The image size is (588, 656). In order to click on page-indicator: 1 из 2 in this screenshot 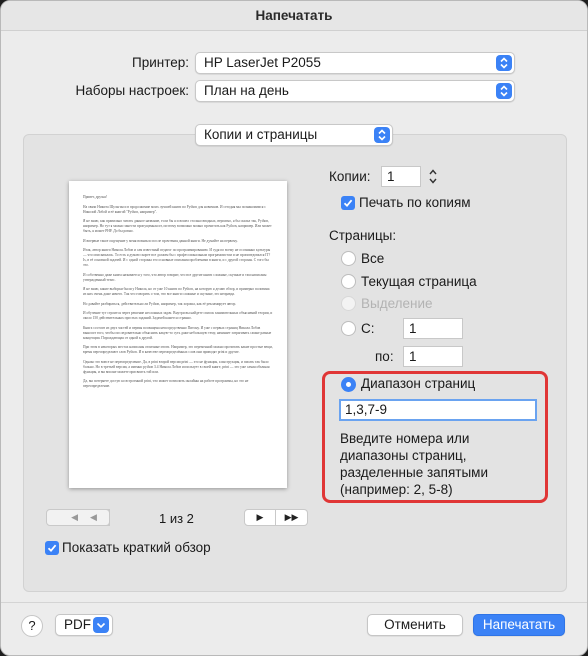, I will do `click(176, 518)`.